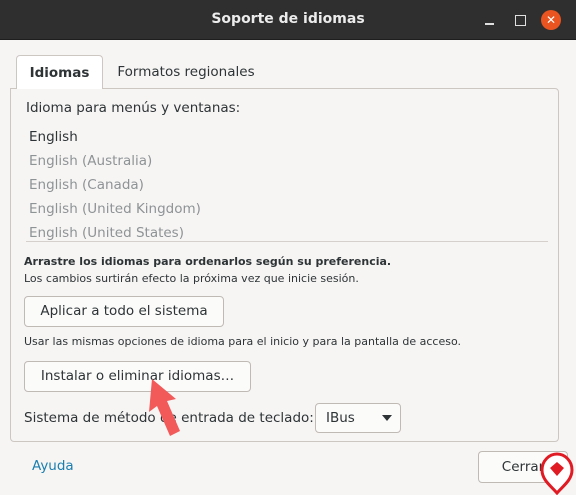 This screenshot has height=495, width=576. Describe the element at coordinates (551, 20) in the screenshot. I see `close-icon: ✕` at that location.